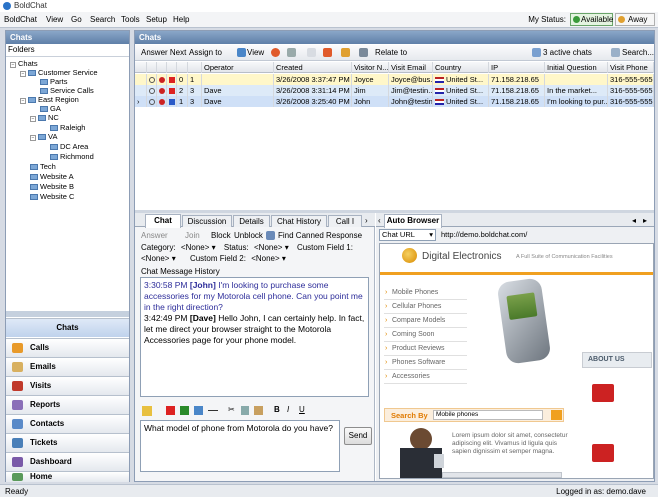 This screenshot has width=658, height=497. I want to click on link-icon, so click(184, 410).